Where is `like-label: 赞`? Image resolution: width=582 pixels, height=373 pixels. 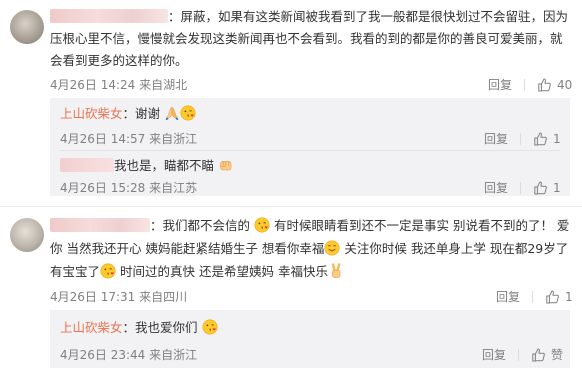
like-label: 赞 is located at coordinates (557, 355).